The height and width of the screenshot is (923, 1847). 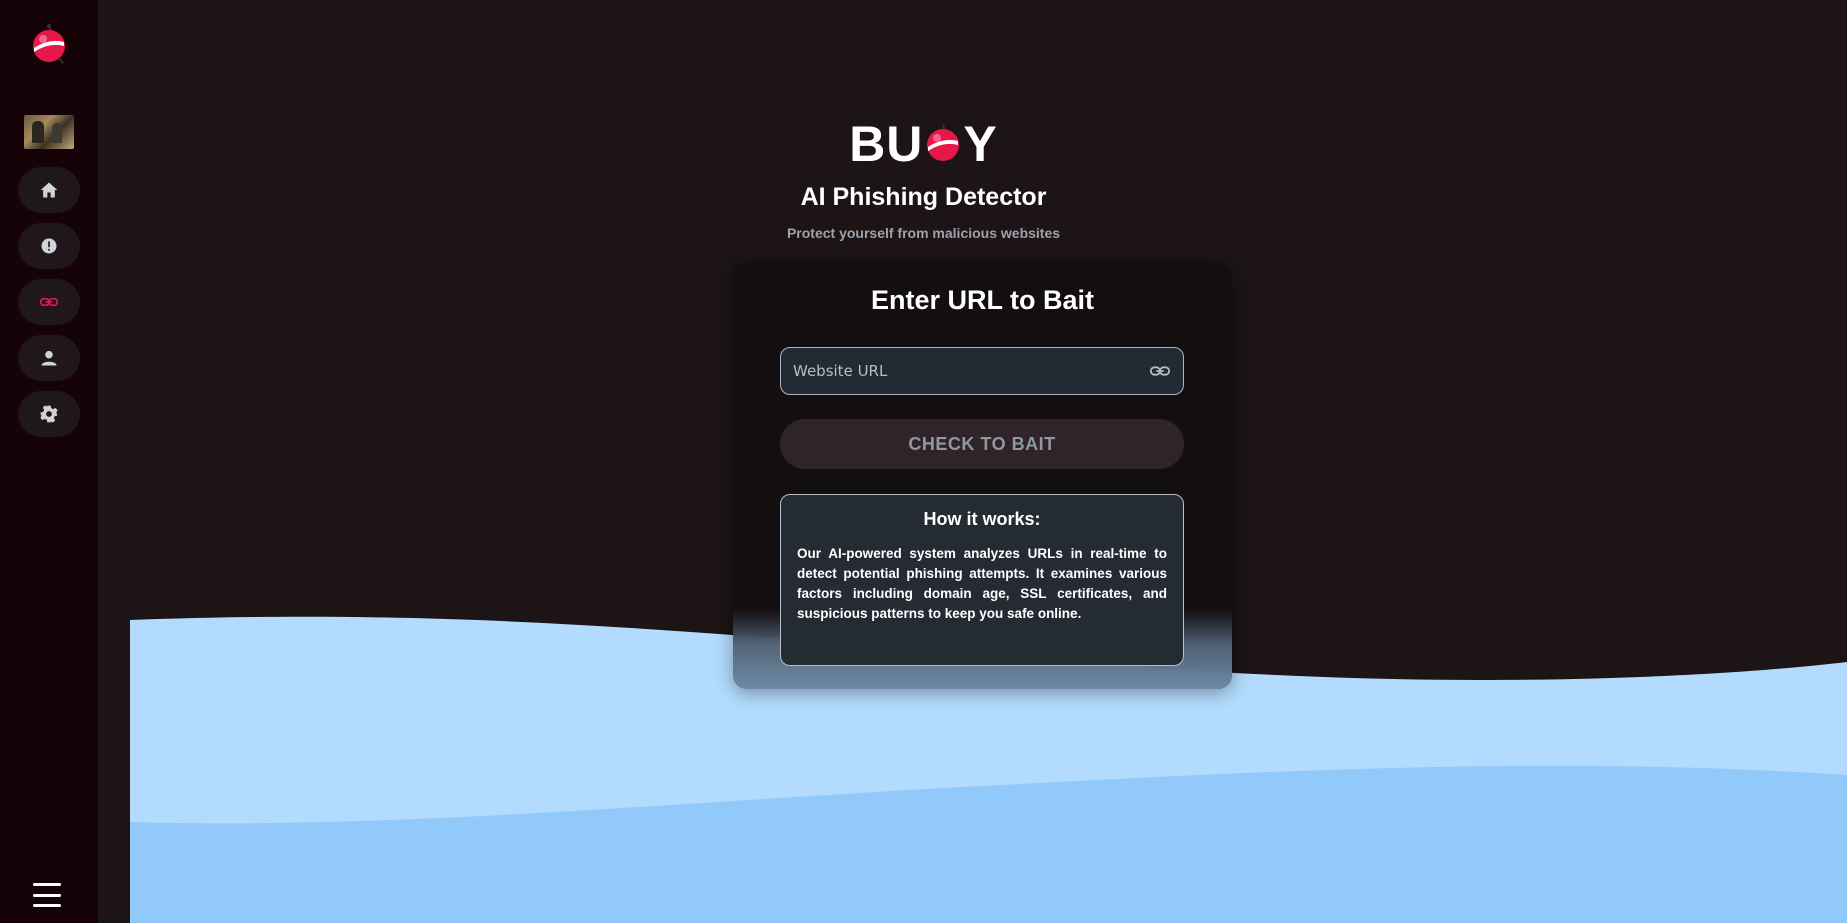 I want to click on how-it-works-title: How it works:, so click(x=982, y=519).